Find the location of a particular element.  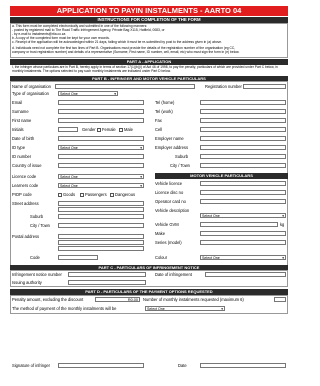

name-of-organisation-field is located at coordinates (125, 86).